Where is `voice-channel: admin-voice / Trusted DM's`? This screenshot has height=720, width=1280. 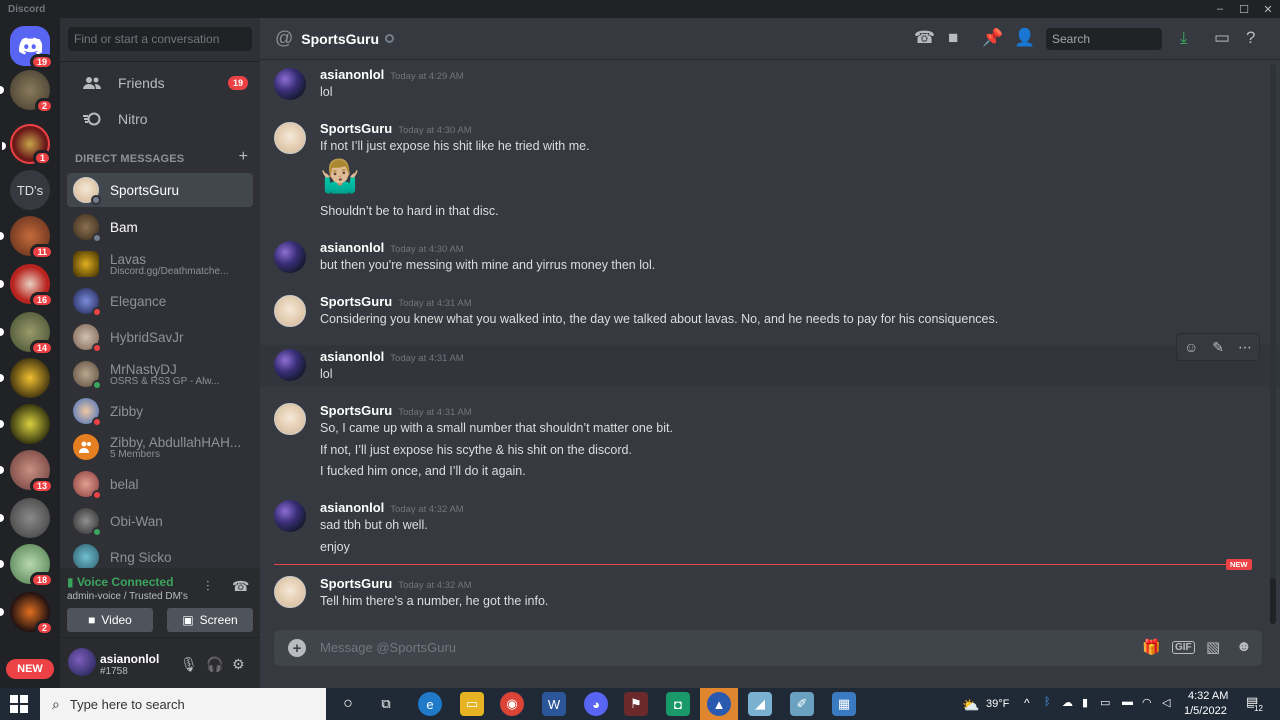
voice-channel: admin-voice / Trusted DM's is located at coordinates (127, 596).